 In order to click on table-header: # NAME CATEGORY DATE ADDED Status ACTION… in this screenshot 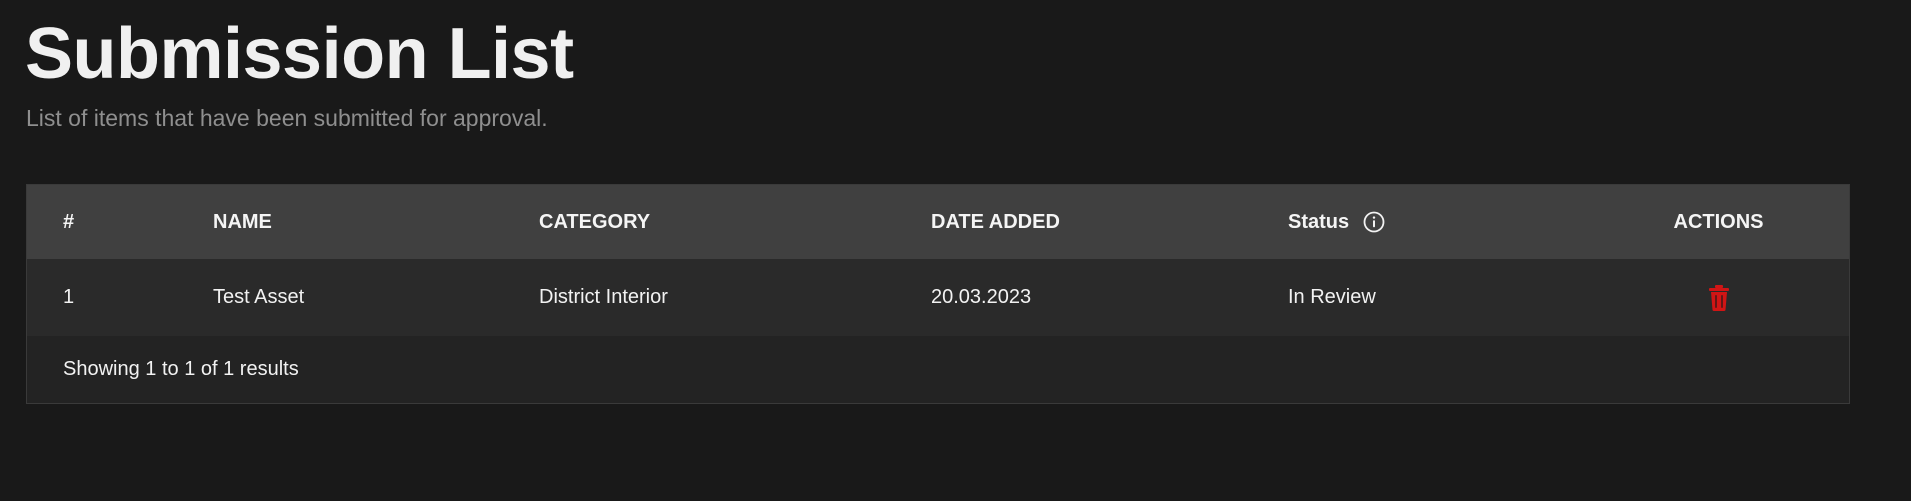, I will do `click(938, 222)`.